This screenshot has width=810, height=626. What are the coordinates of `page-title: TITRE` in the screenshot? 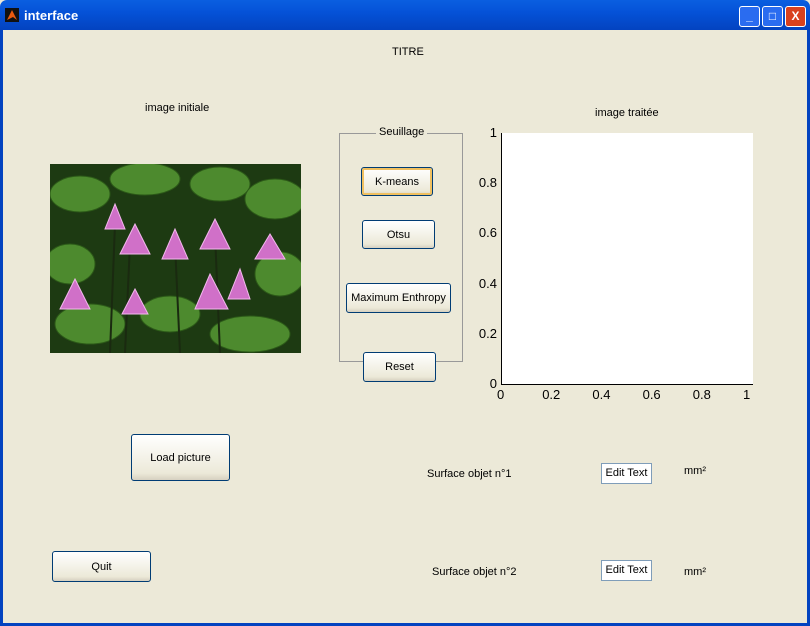 It's located at (408, 52).